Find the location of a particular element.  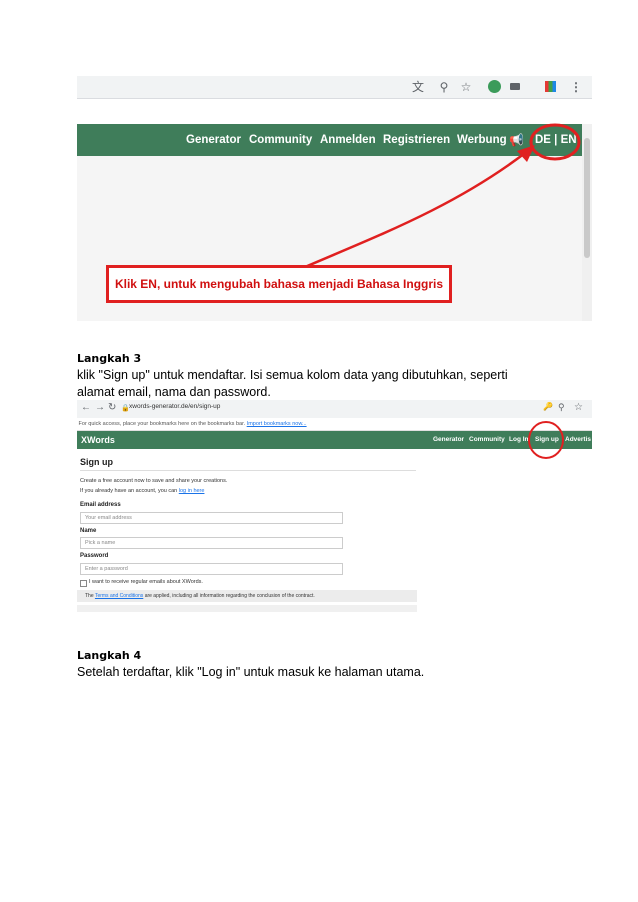

step3-line2: alamat email, nama dan password. is located at coordinates (174, 392).